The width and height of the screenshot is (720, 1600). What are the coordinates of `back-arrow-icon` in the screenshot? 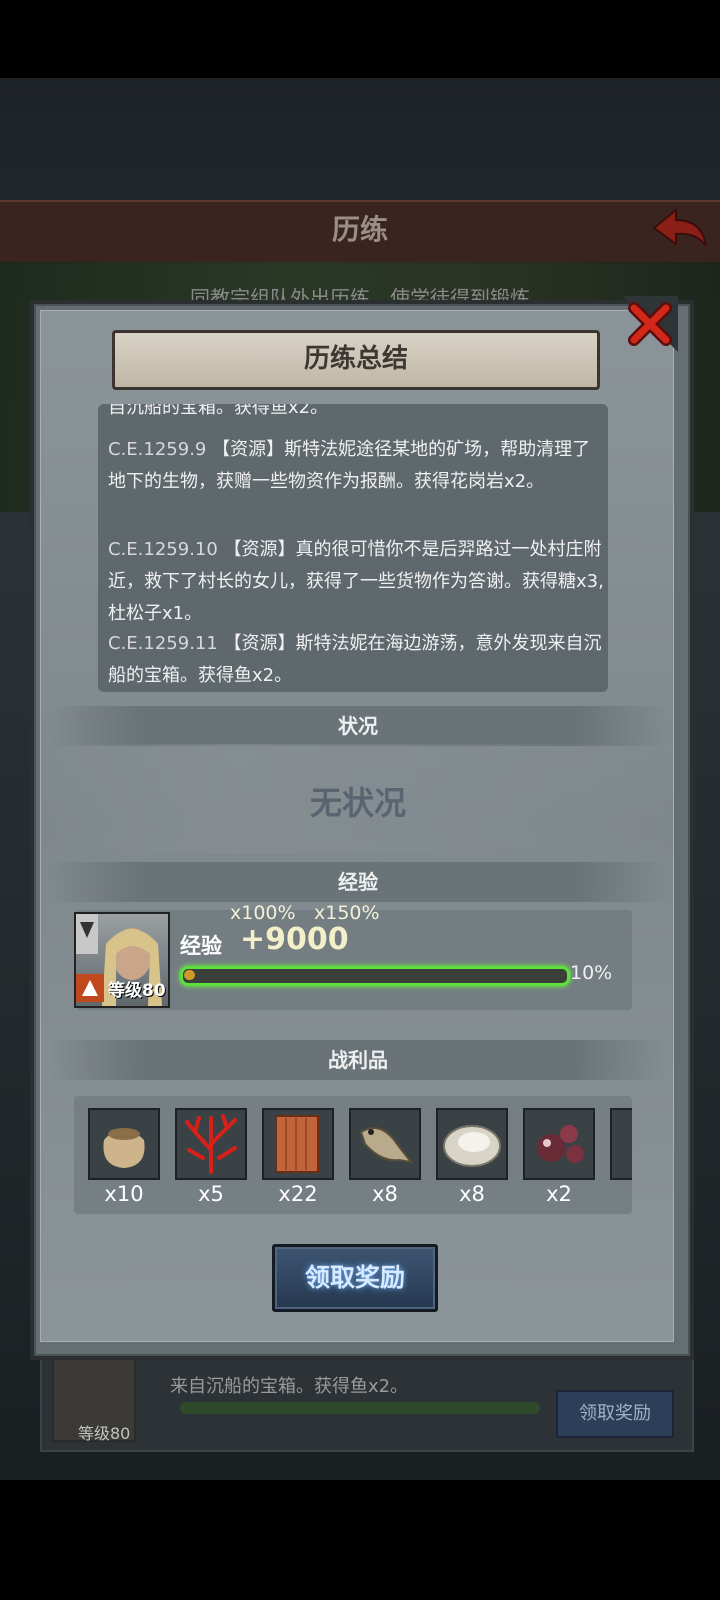 It's located at (680, 228).